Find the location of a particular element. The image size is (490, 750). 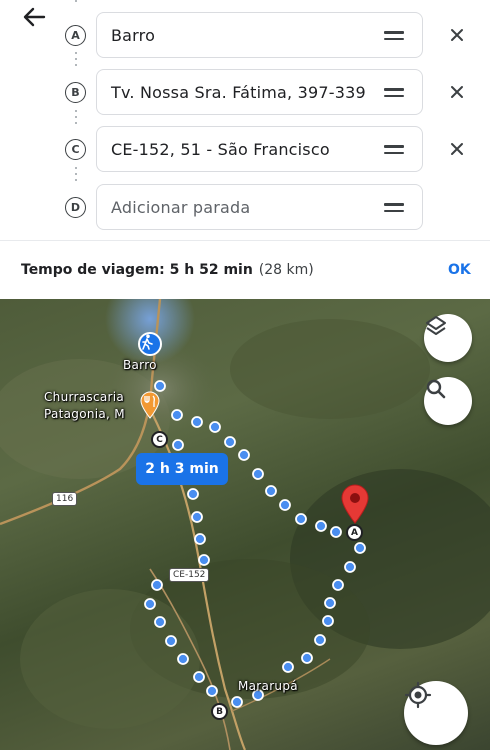

search-button is located at coordinates (448, 401).